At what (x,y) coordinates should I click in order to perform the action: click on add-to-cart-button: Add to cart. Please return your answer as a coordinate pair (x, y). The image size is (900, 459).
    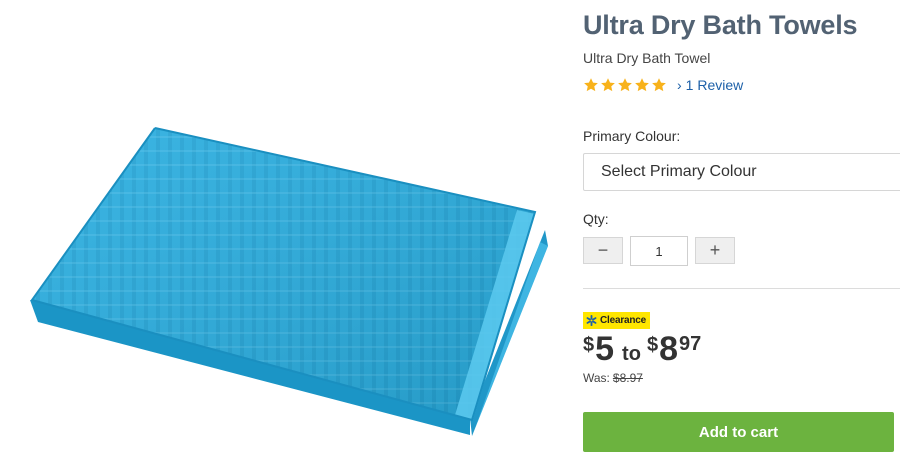
    Looking at the image, I should click on (738, 432).